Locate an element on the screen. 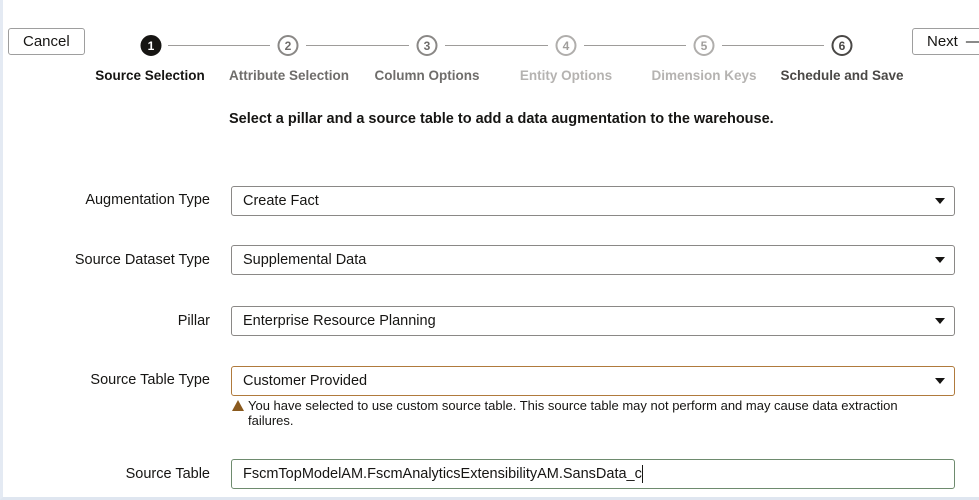  augmentation-type-label: Augmentation Type is located at coordinates (147, 200).